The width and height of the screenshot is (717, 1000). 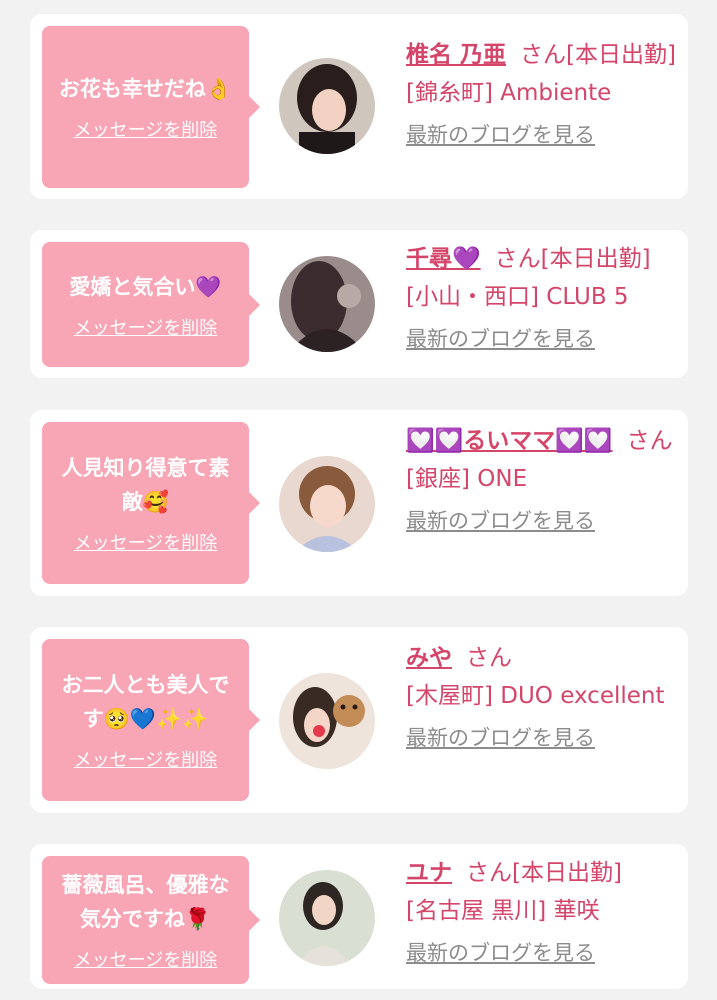 What do you see at coordinates (544, 481) in the screenshot?
I see `profile-info: 💟💟るいママ💟💟 さん [銀座] ONE 最新のブログを見る` at bounding box center [544, 481].